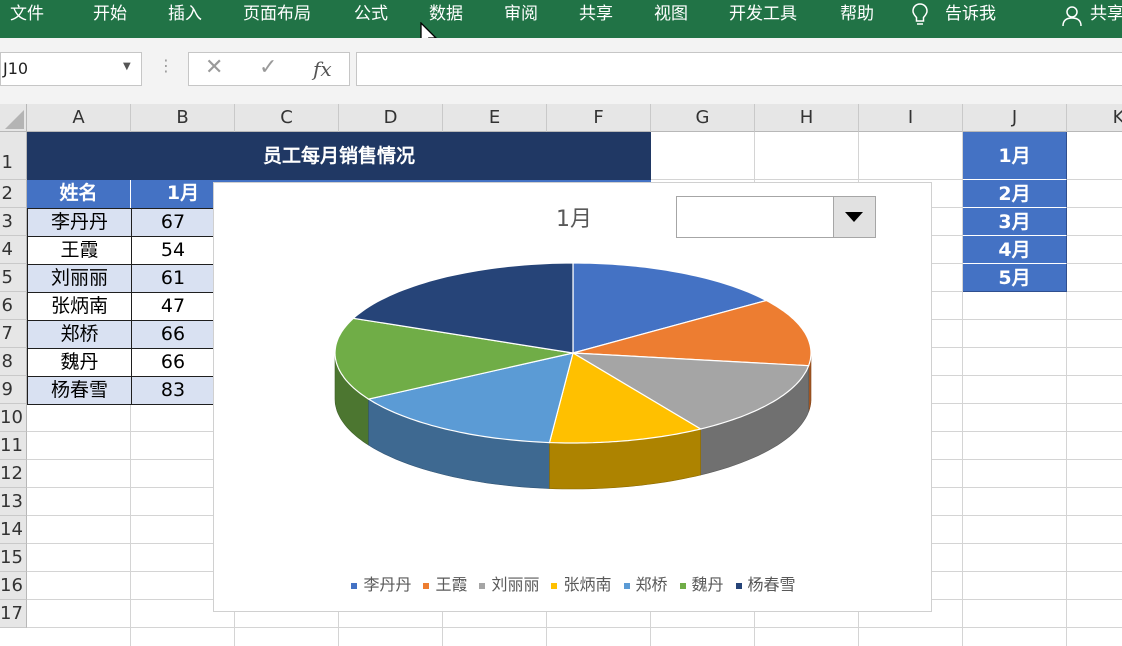 The height and width of the screenshot is (646, 1122). I want to click on name-box: J10 ▼, so click(71, 69).